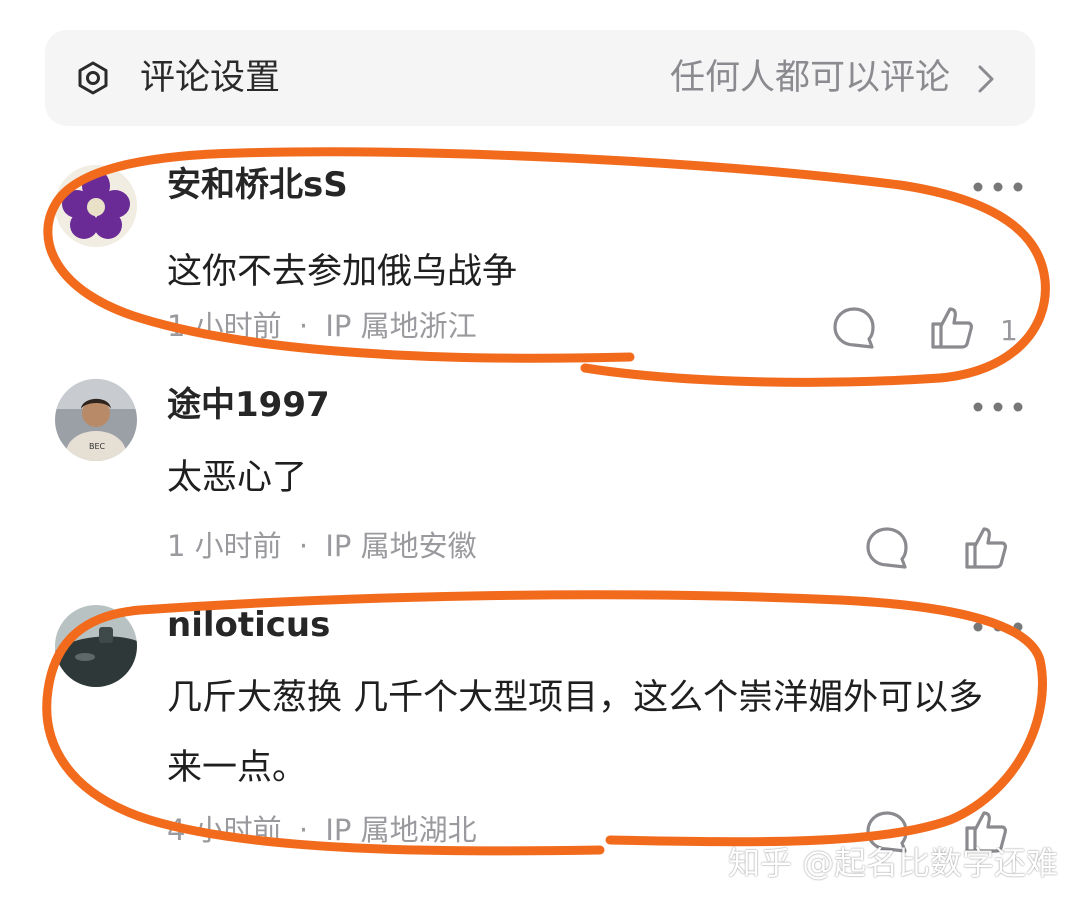 The image size is (1080, 907). What do you see at coordinates (237, 478) in the screenshot?
I see `comment-text: 太恶心了` at bounding box center [237, 478].